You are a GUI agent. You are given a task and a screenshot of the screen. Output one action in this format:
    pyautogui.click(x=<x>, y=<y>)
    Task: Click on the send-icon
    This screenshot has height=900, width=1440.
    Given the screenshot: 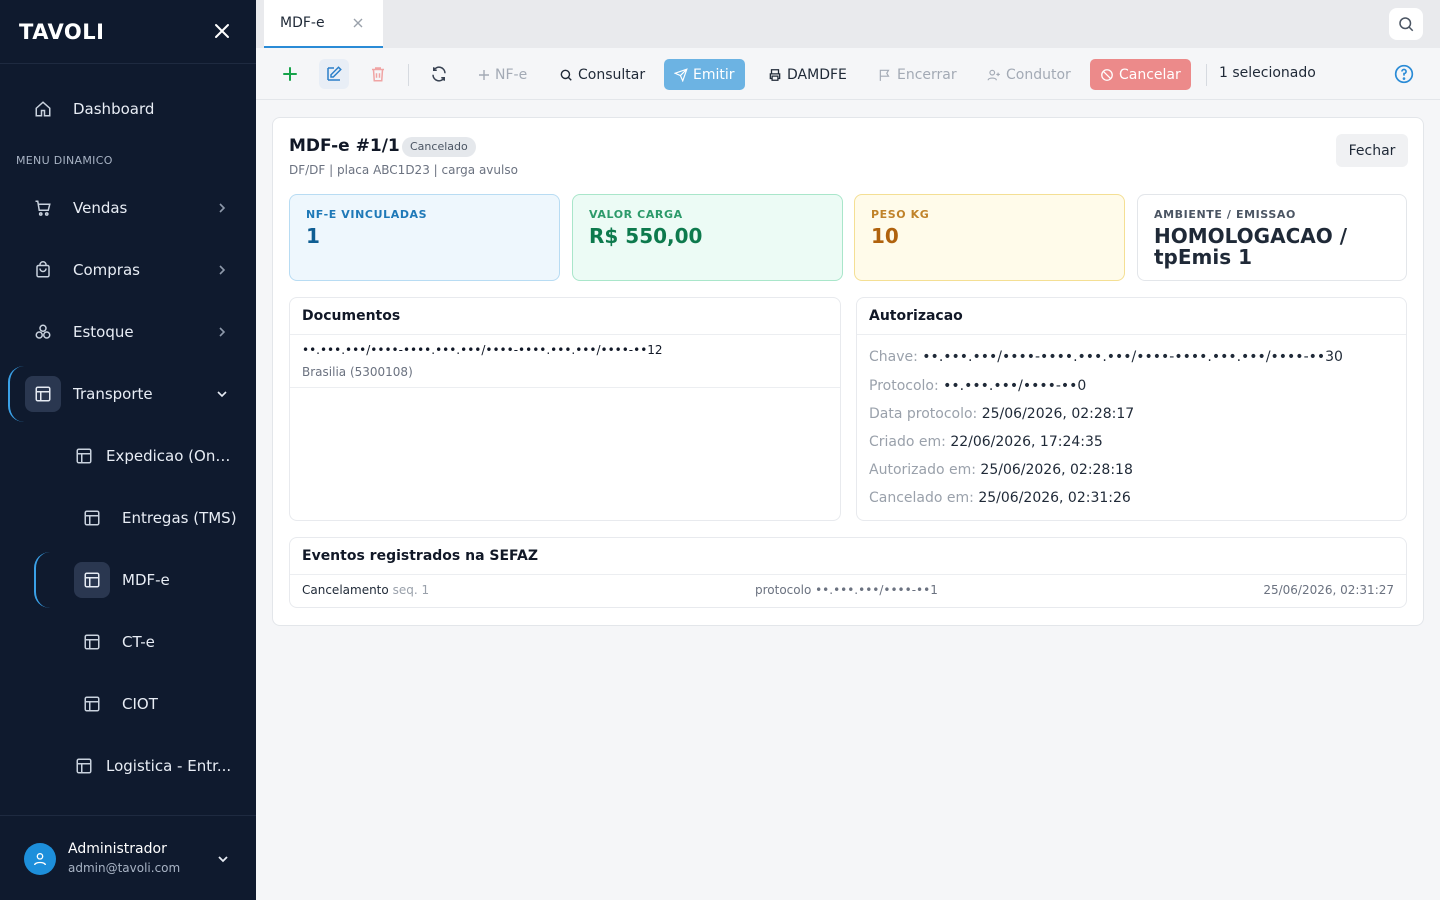 What is the action you would take?
    pyautogui.click(x=681, y=74)
    